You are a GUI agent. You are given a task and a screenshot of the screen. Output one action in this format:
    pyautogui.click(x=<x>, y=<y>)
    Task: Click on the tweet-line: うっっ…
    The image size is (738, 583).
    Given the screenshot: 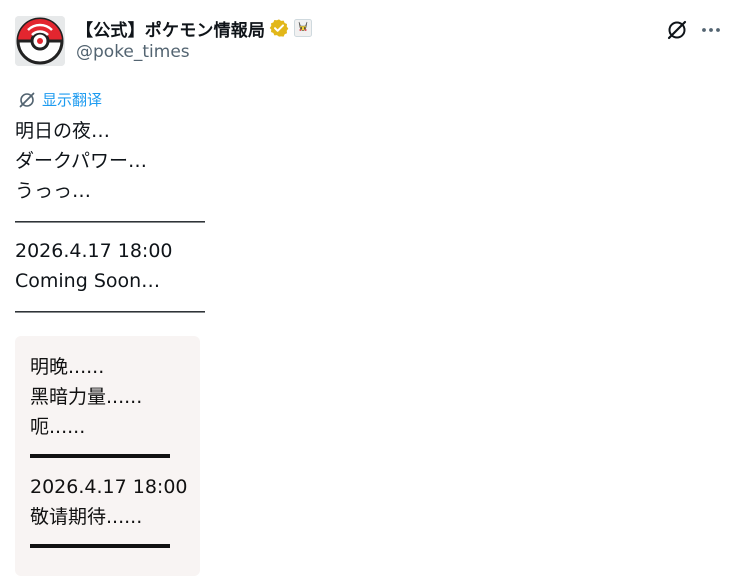 What is the action you would take?
    pyautogui.click(x=53, y=191)
    